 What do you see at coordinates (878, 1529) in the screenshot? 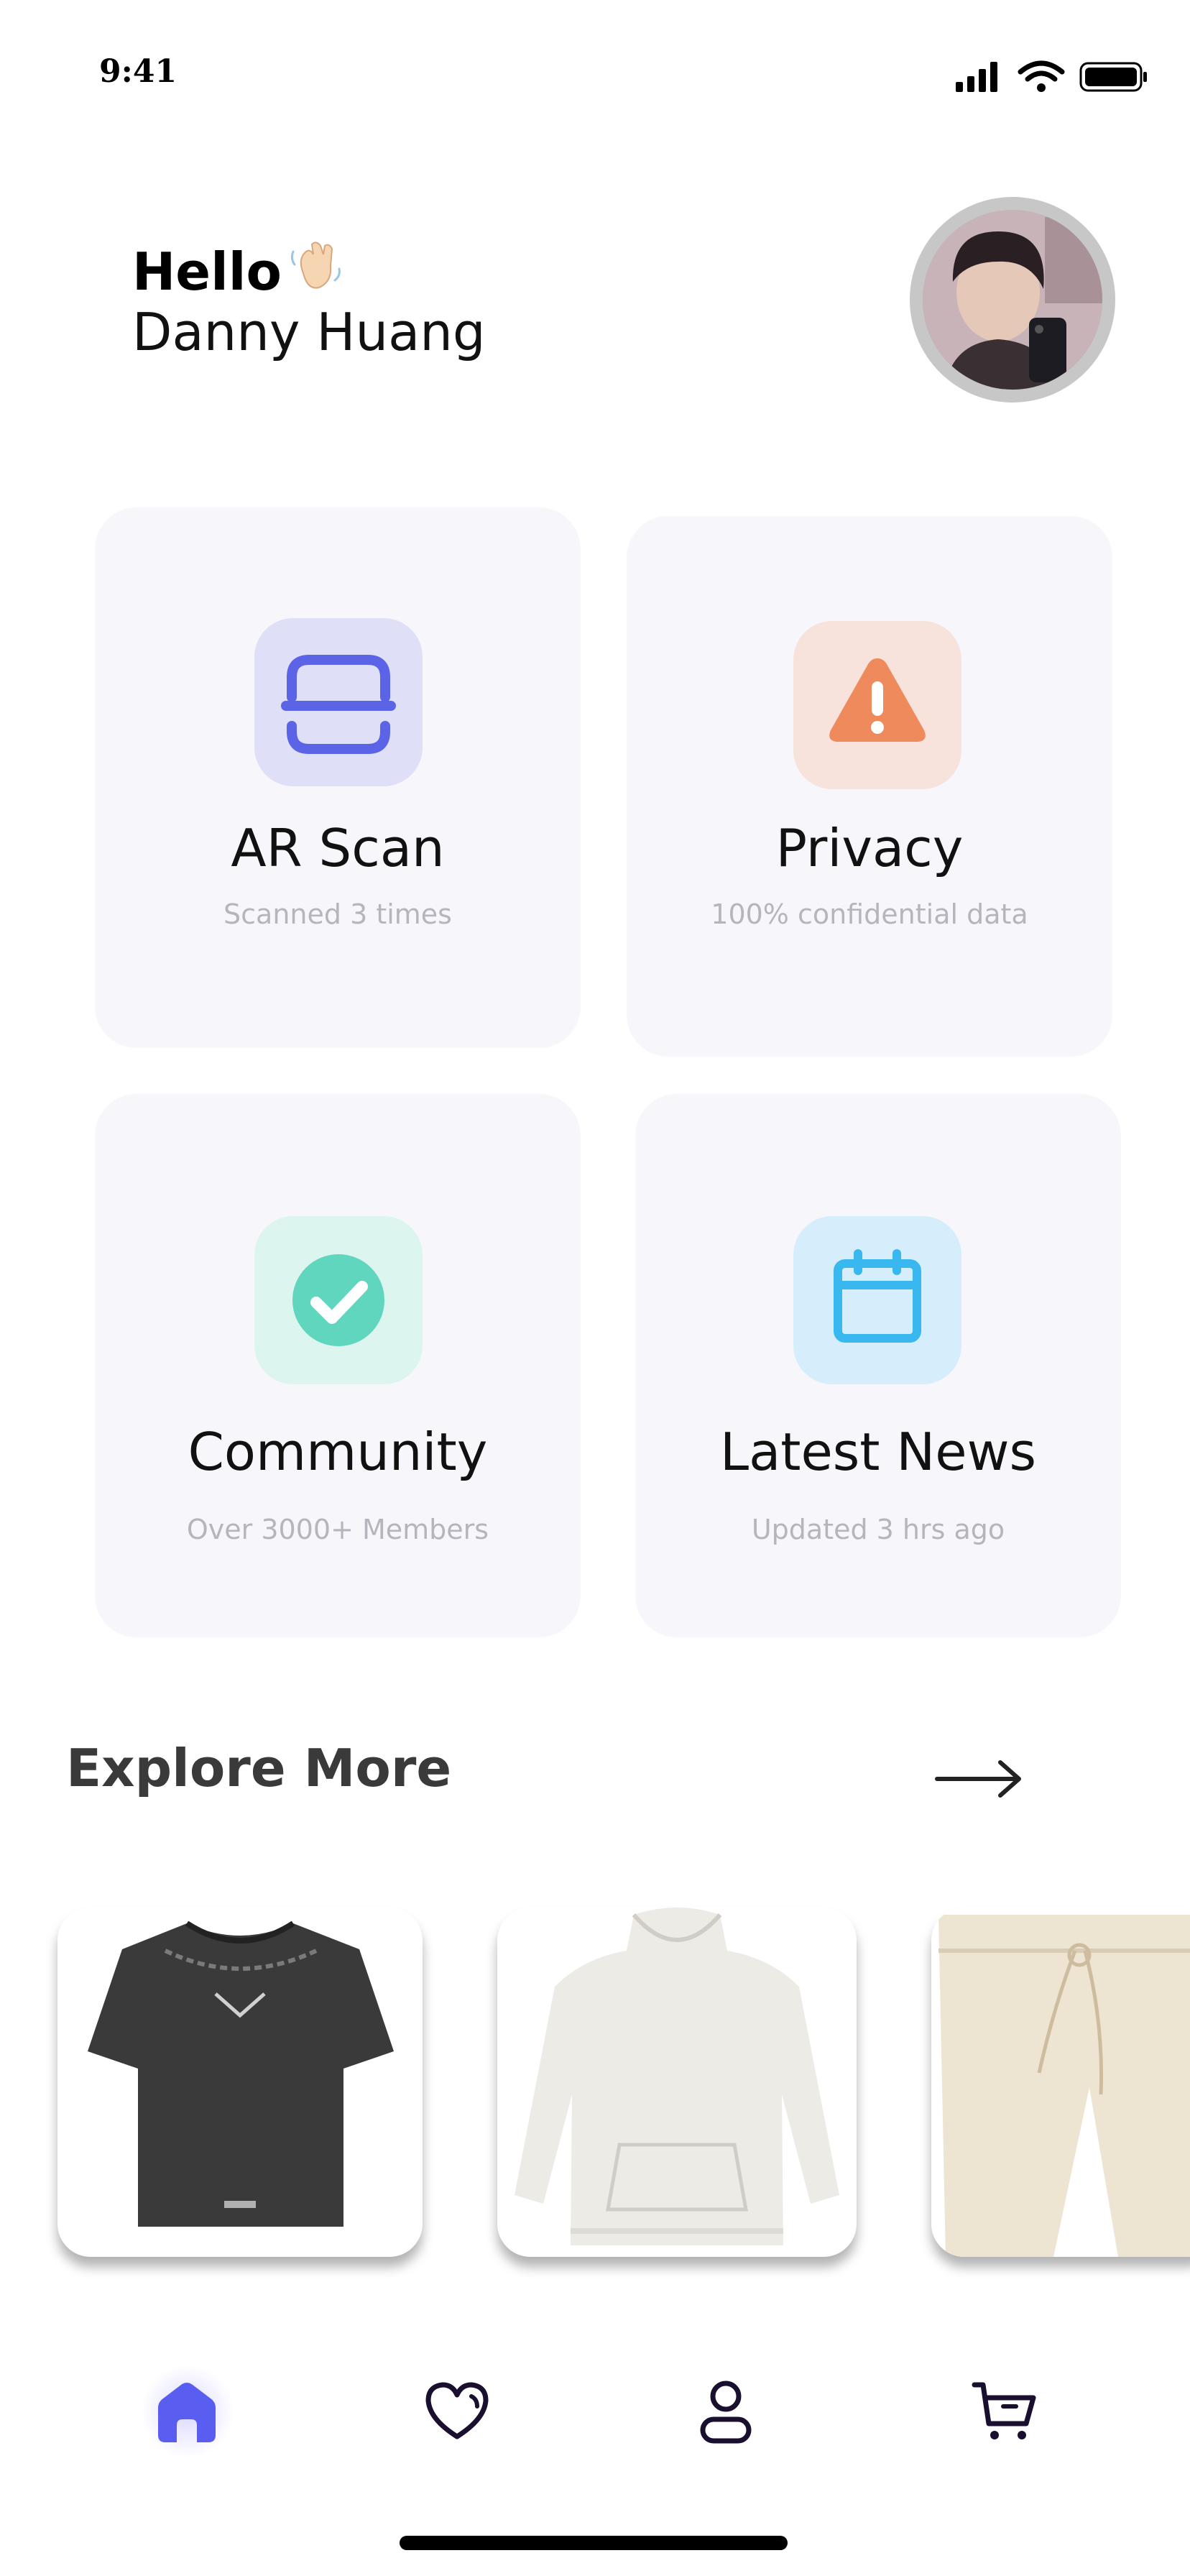
I see `card-subtitle: Updated 3 hrs ago` at bounding box center [878, 1529].